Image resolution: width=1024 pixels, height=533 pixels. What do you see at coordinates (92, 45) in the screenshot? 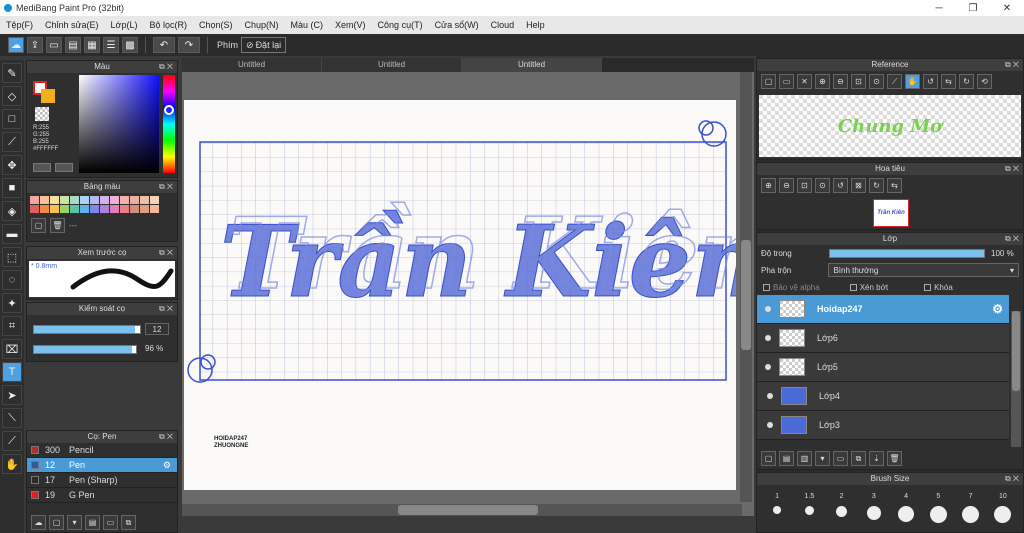
I see `page-icon: ▦` at bounding box center [92, 45].